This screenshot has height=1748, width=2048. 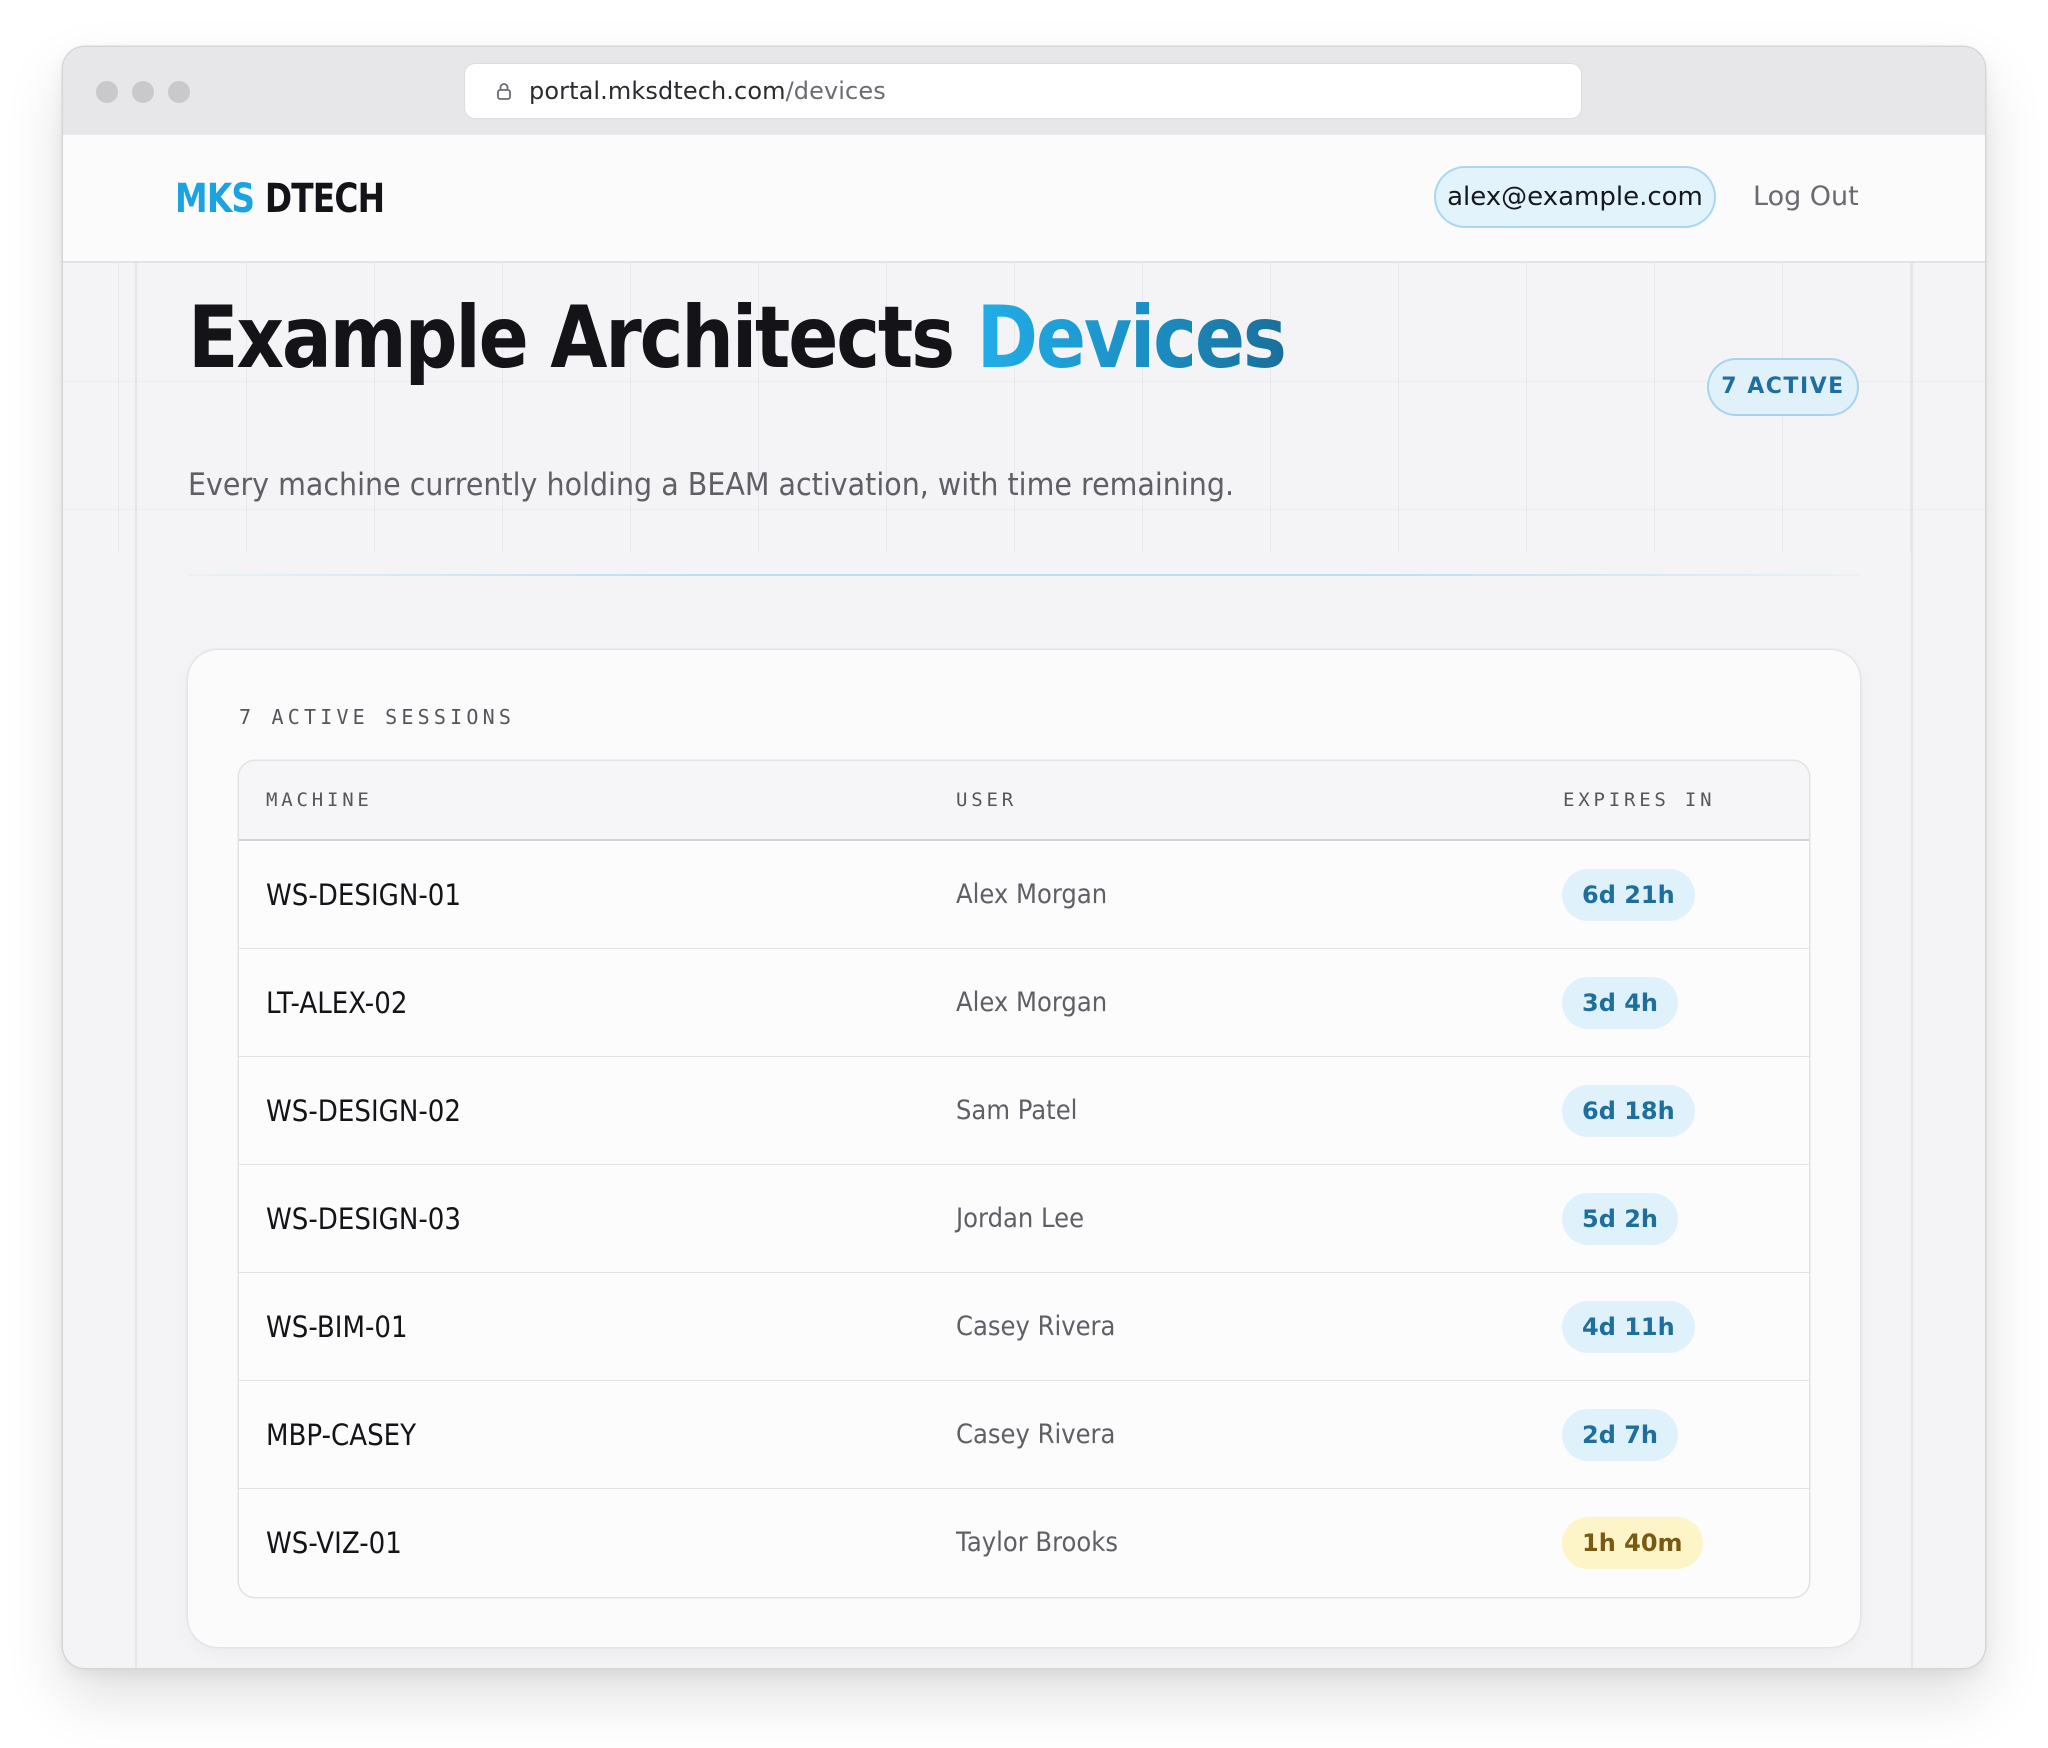 What do you see at coordinates (337, 1003) in the screenshot?
I see `machine-name: LT-ALEX-02` at bounding box center [337, 1003].